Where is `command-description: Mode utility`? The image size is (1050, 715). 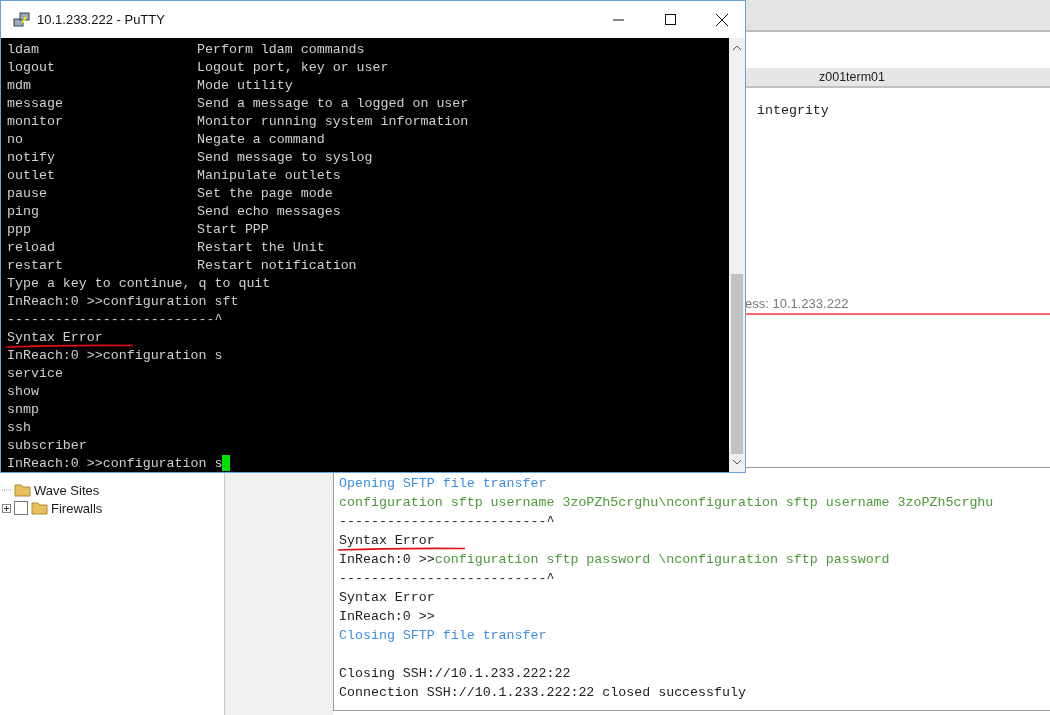
command-description: Mode utility is located at coordinates (245, 85).